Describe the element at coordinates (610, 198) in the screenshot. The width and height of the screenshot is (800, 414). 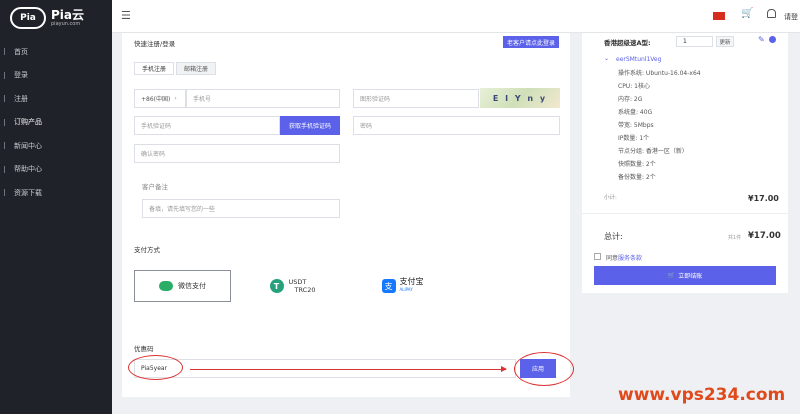
I see `subtotal-label: 小计:` at that location.